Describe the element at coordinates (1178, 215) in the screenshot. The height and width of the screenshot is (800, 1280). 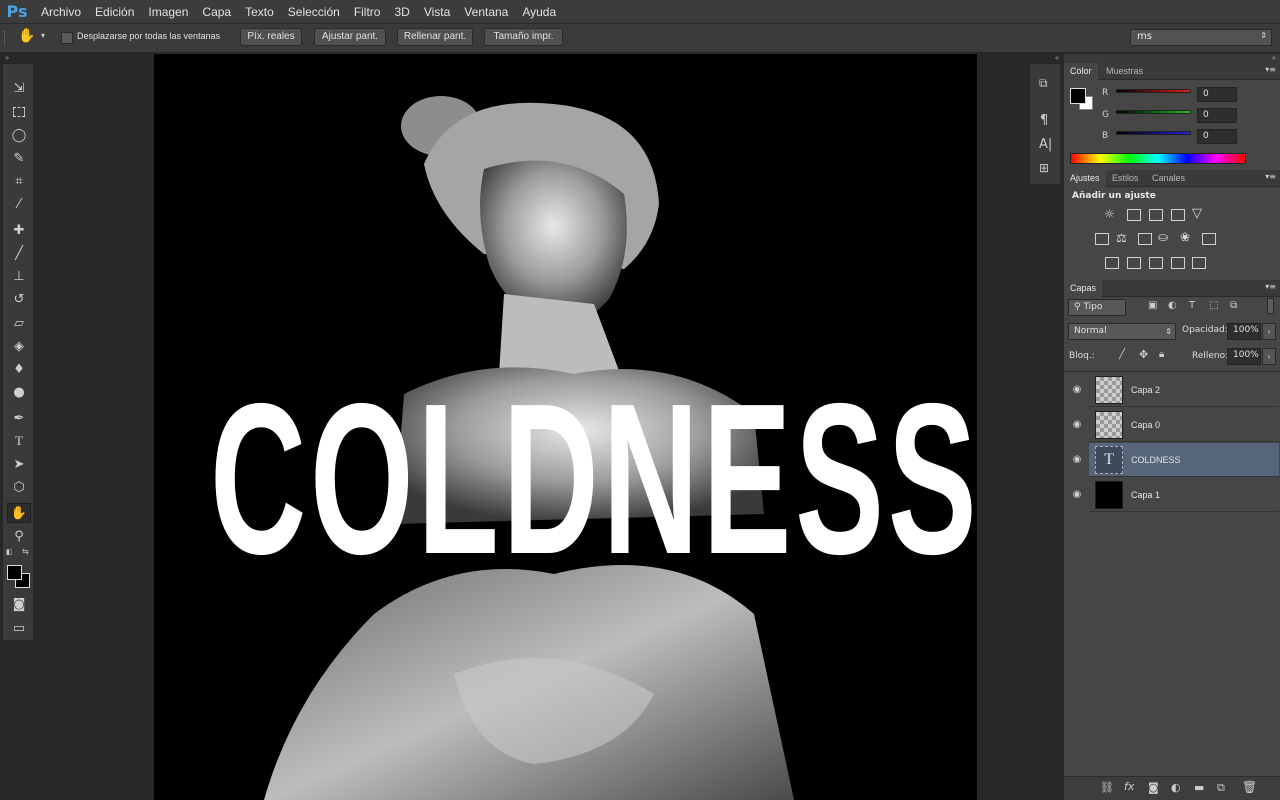
I see `exposure-icon` at that location.